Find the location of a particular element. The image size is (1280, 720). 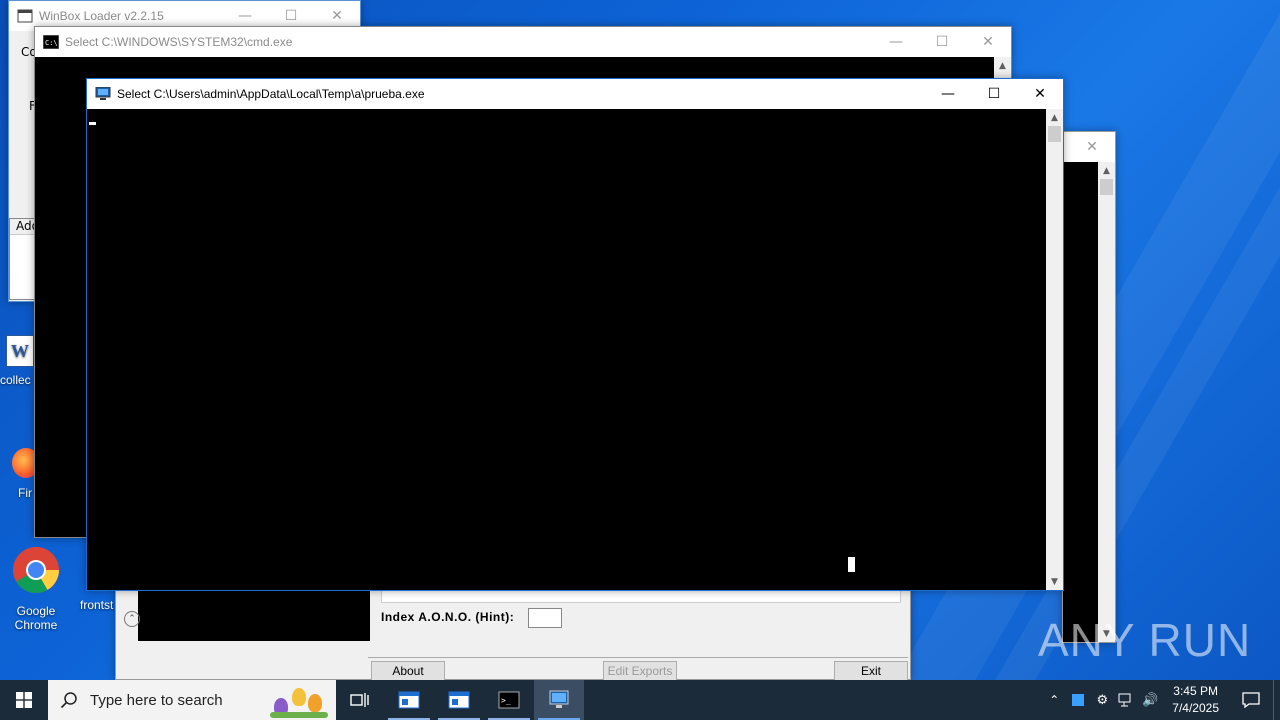

search-placeholder: Type here to search is located at coordinates (156, 700).